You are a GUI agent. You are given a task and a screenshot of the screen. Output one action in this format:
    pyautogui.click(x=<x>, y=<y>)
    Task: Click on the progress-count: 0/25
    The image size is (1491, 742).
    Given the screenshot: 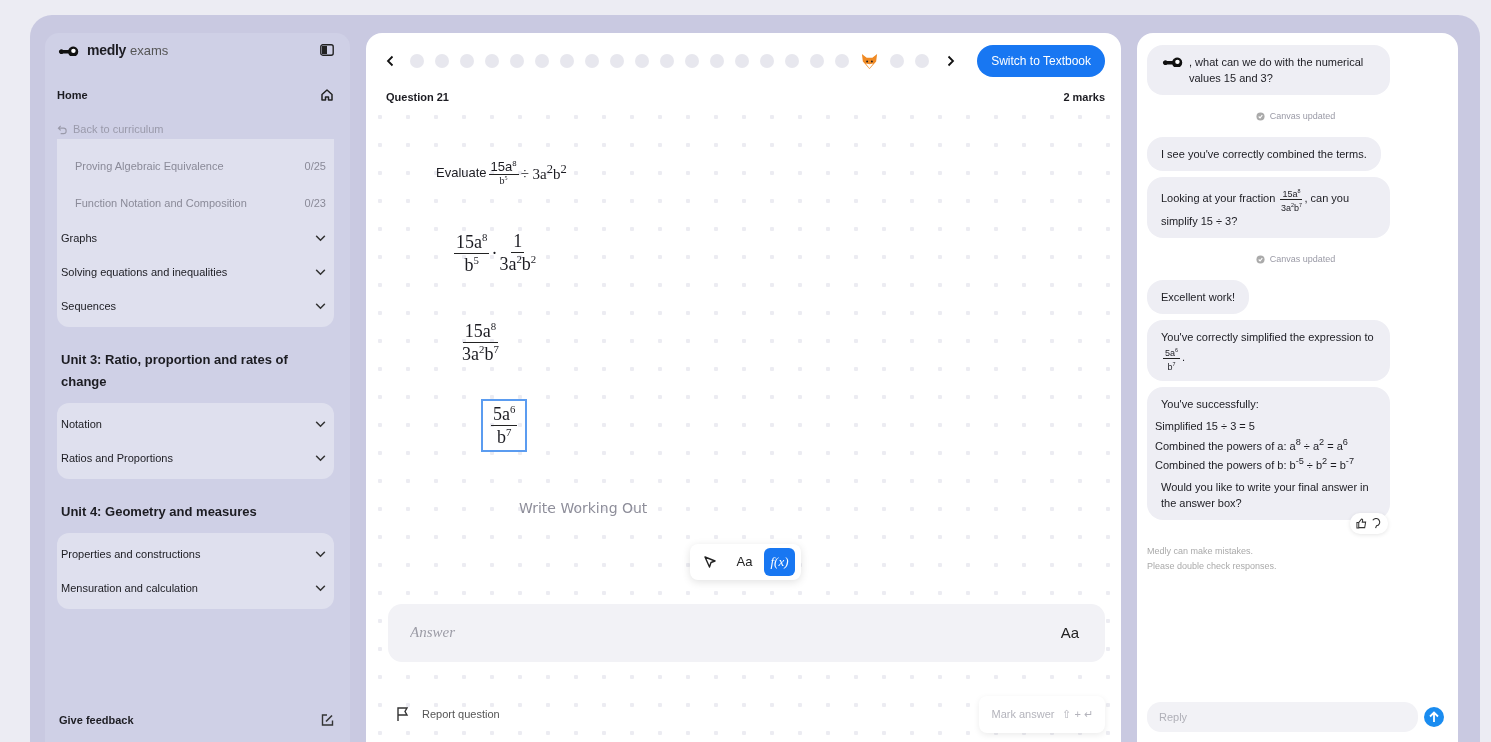 What is the action you would take?
    pyautogui.click(x=315, y=165)
    